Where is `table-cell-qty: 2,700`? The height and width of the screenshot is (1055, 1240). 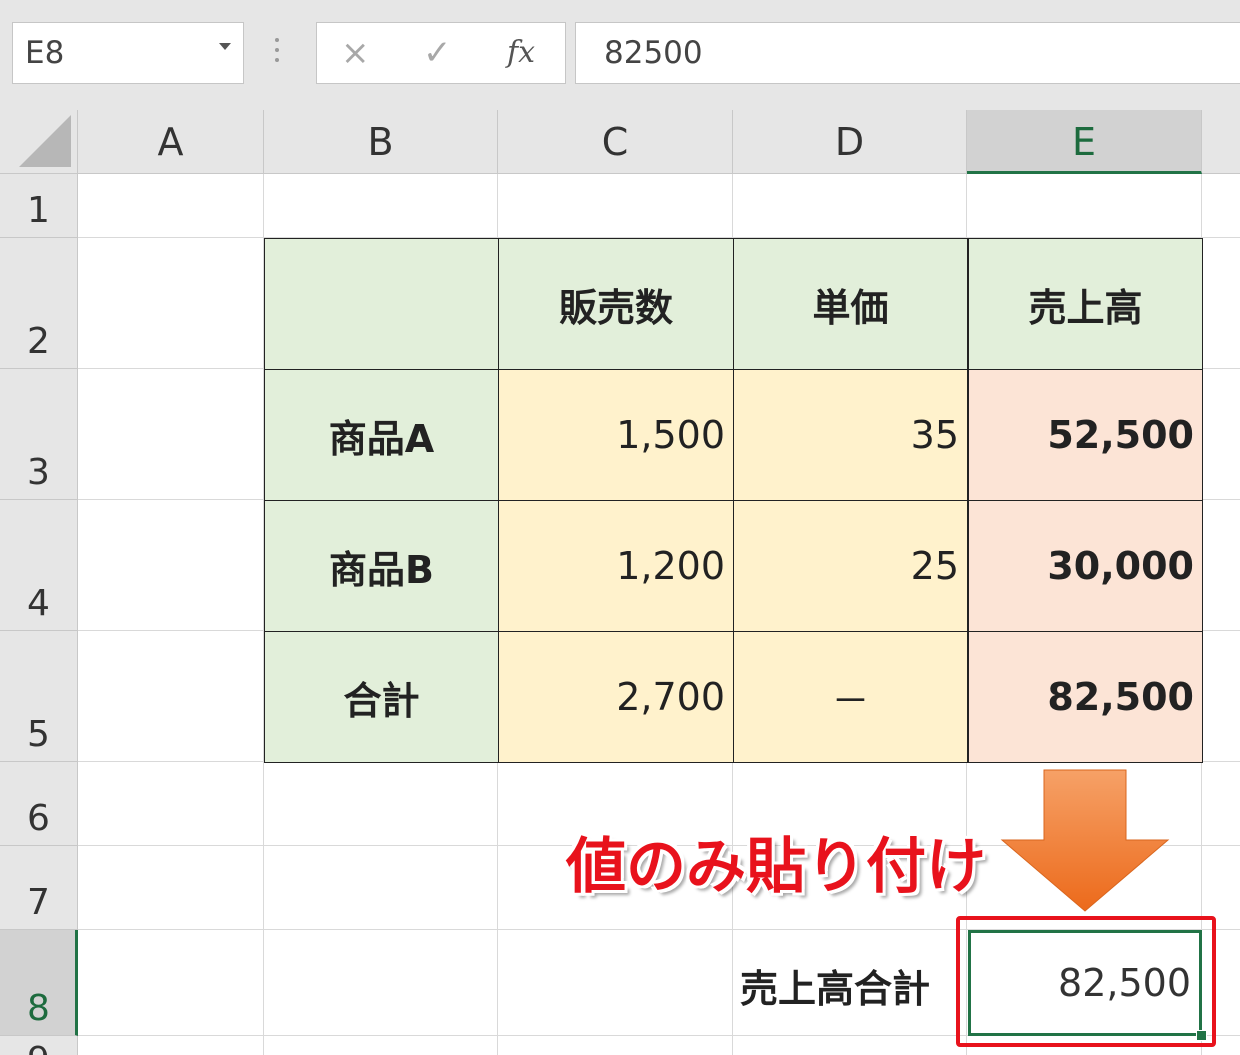 table-cell-qty: 2,700 is located at coordinates (616, 697).